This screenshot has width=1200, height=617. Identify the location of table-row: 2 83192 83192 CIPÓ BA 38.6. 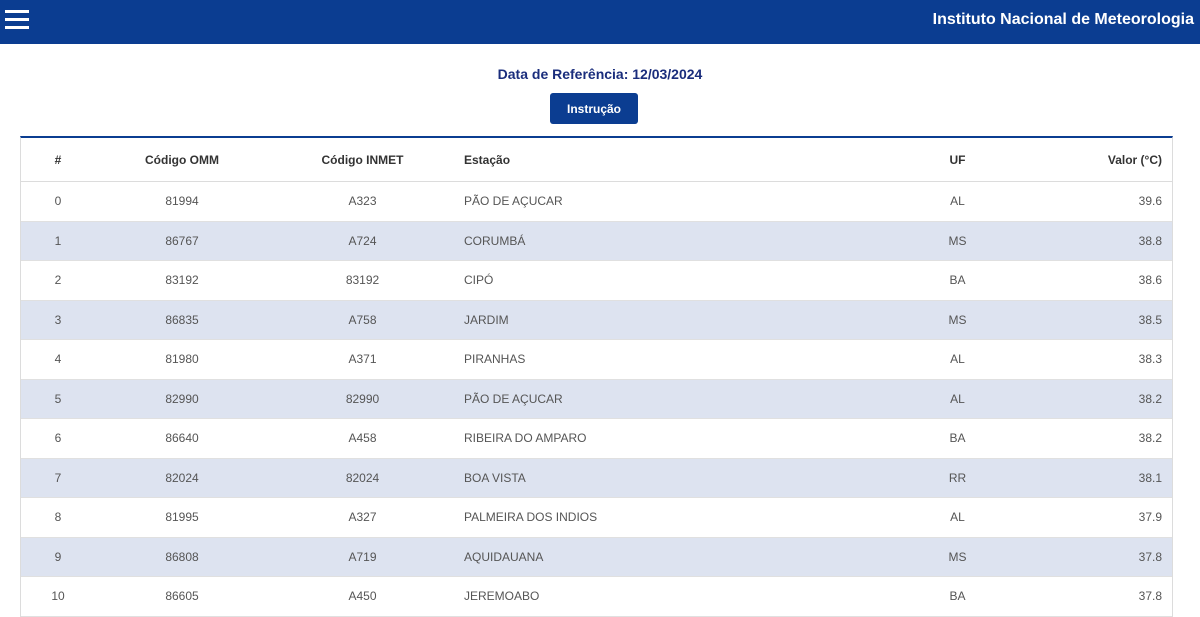
(596, 280).